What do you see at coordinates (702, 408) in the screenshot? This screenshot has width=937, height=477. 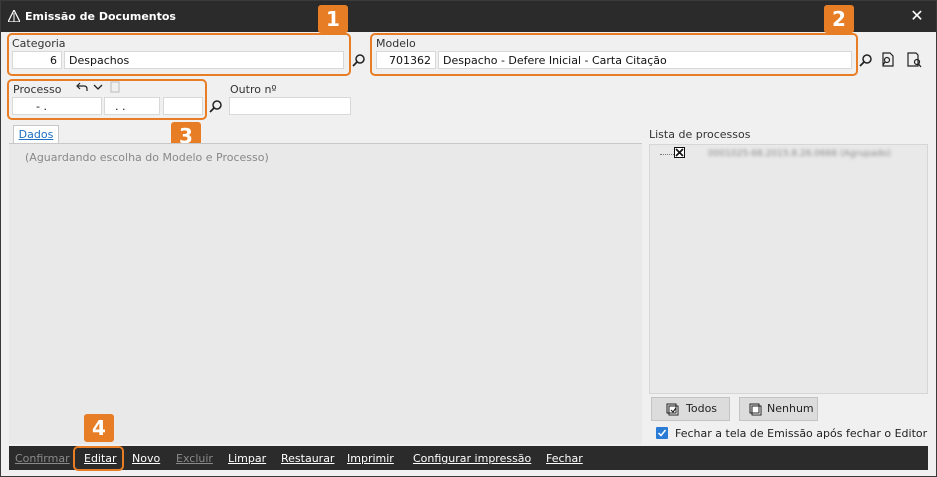 I see `todos-label: Todos` at bounding box center [702, 408].